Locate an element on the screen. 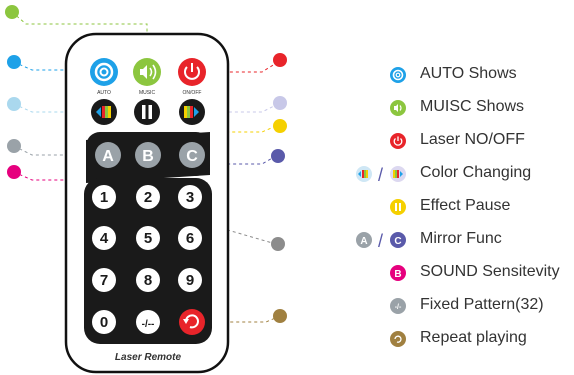 This screenshot has width=574, height=375. sound-icon: B is located at coordinates (398, 273).